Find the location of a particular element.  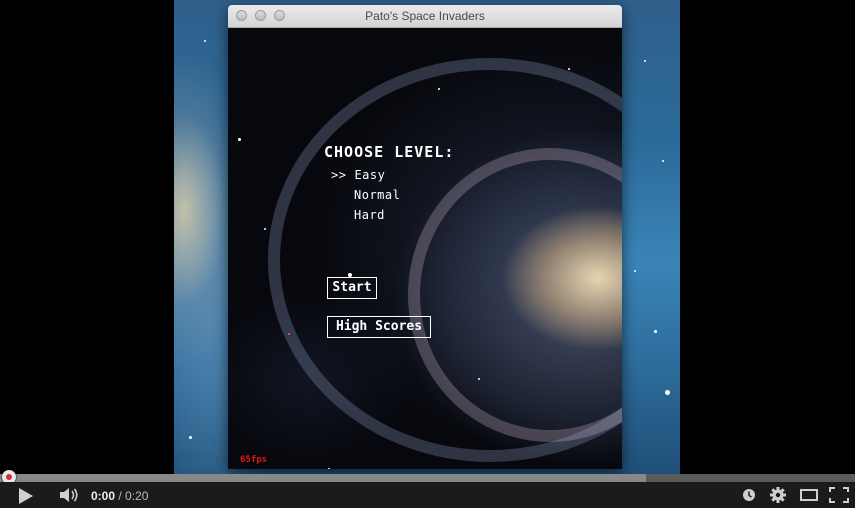

fullscreen-icon is located at coordinates (839, 495).